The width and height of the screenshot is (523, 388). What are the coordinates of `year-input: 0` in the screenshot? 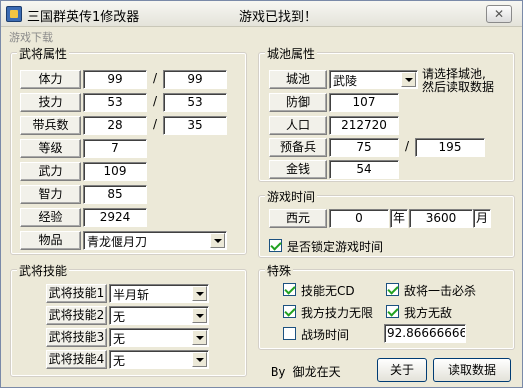 It's located at (359, 218).